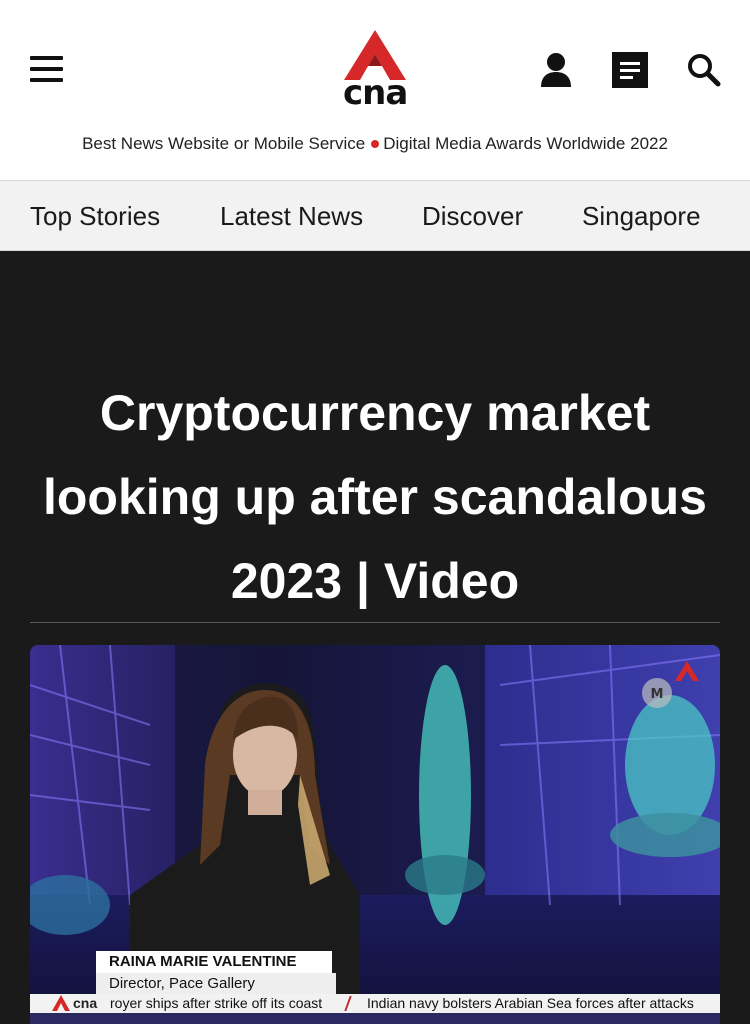 The image size is (750, 1024). Describe the element at coordinates (214, 962) in the screenshot. I see `speaker-name: RAINA MARIE VALENTINE` at that location.